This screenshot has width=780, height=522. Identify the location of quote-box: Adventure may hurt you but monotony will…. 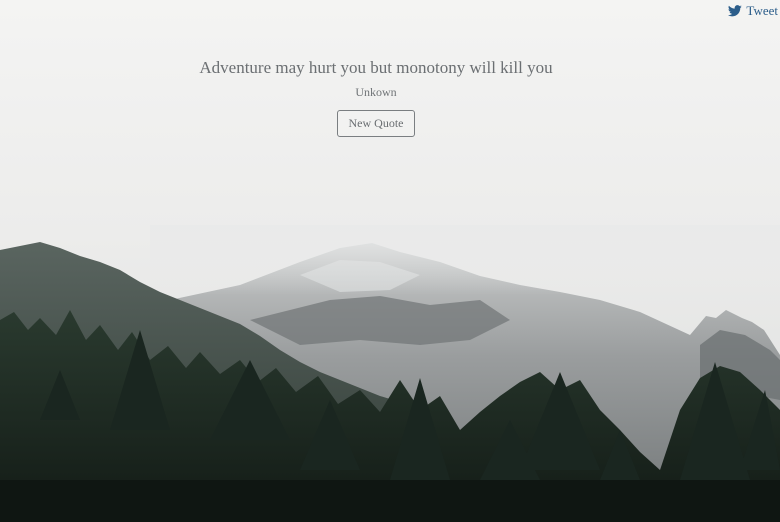
(376, 97).